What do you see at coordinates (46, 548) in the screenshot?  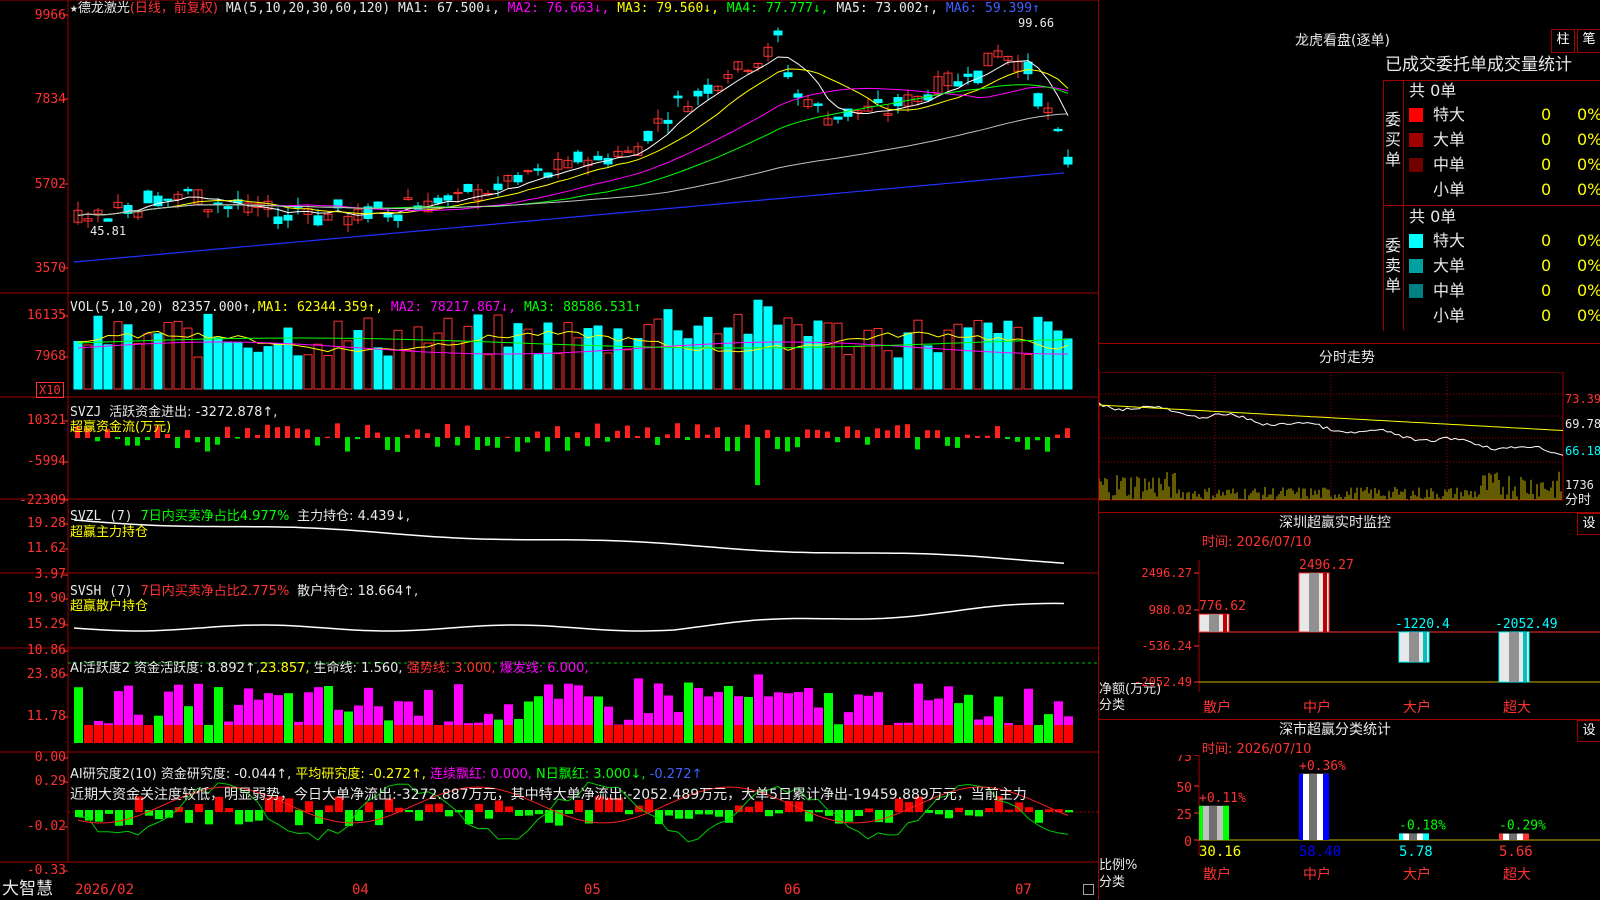 I see `y-tick: 11.62` at bounding box center [46, 548].